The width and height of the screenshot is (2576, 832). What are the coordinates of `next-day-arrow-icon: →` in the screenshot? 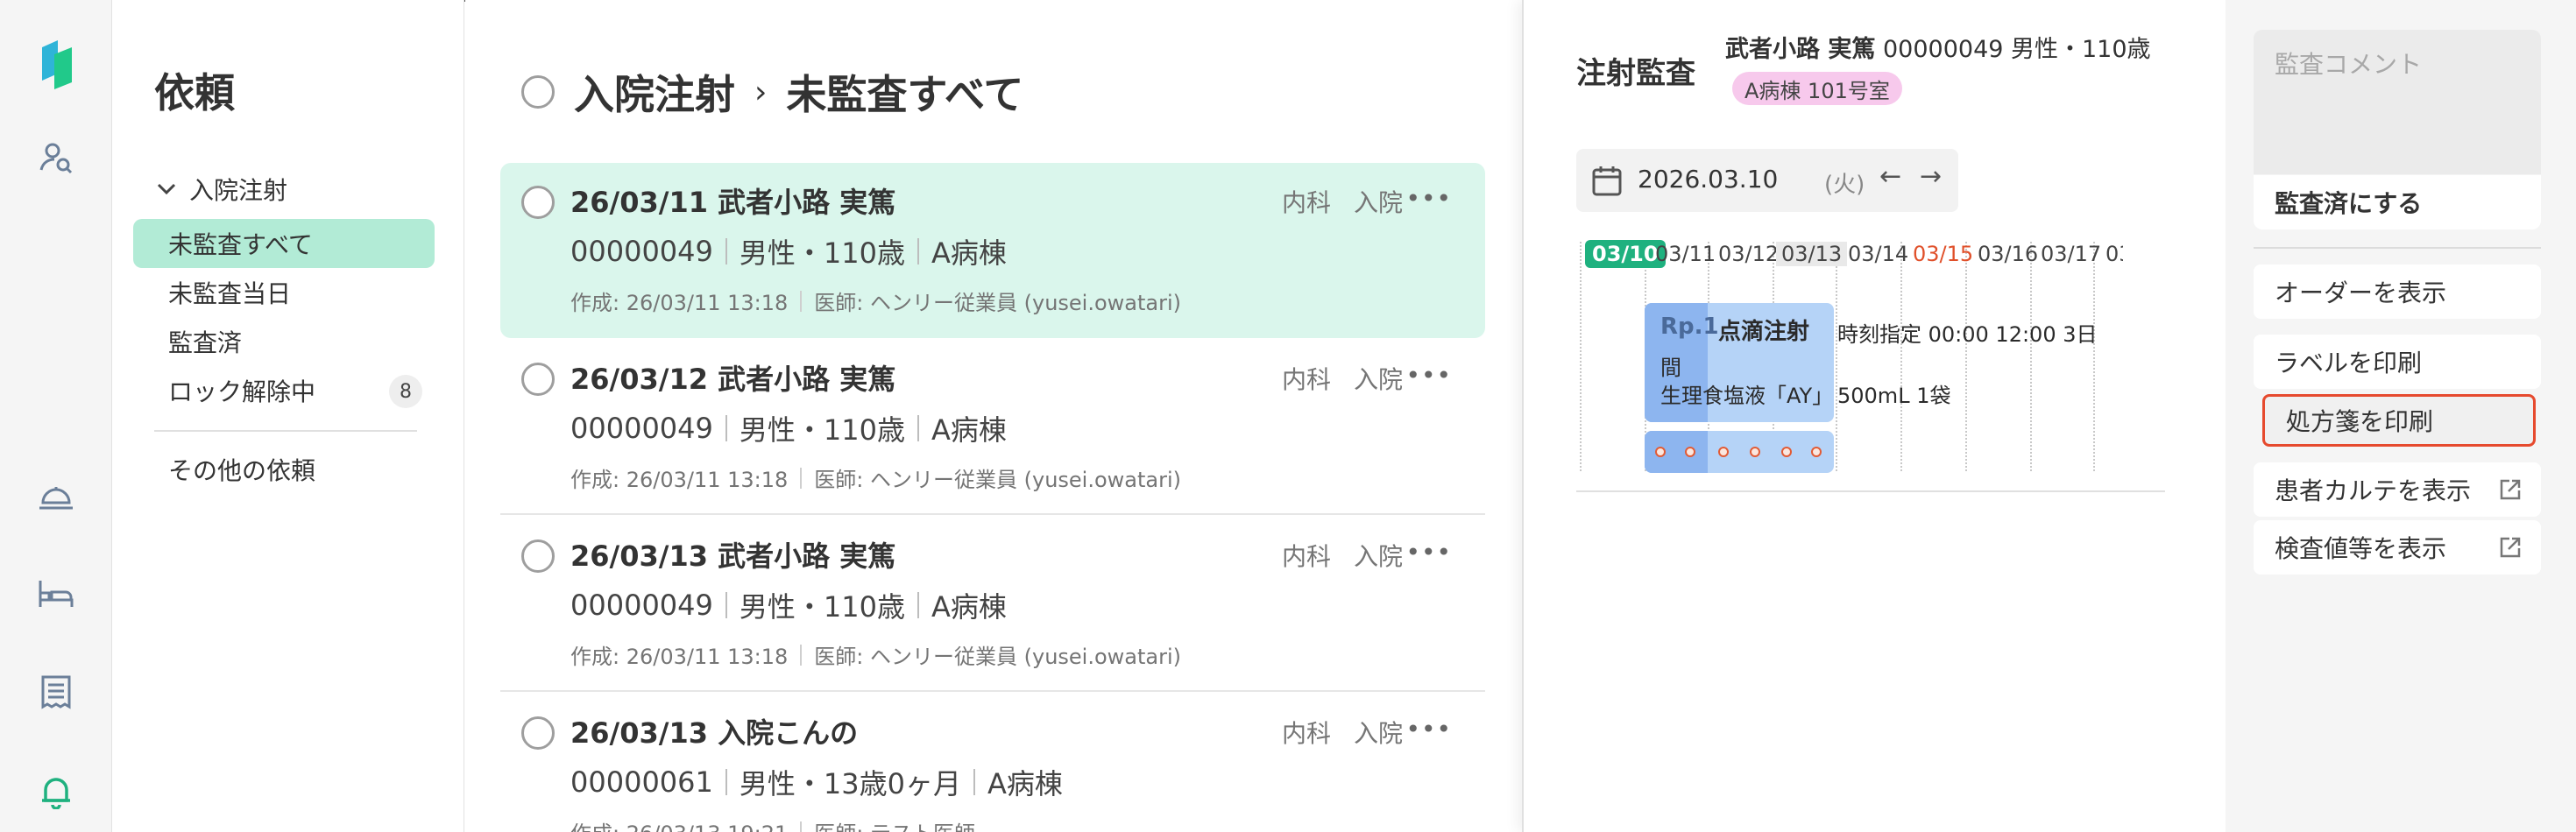 It's located at (1931, 177).